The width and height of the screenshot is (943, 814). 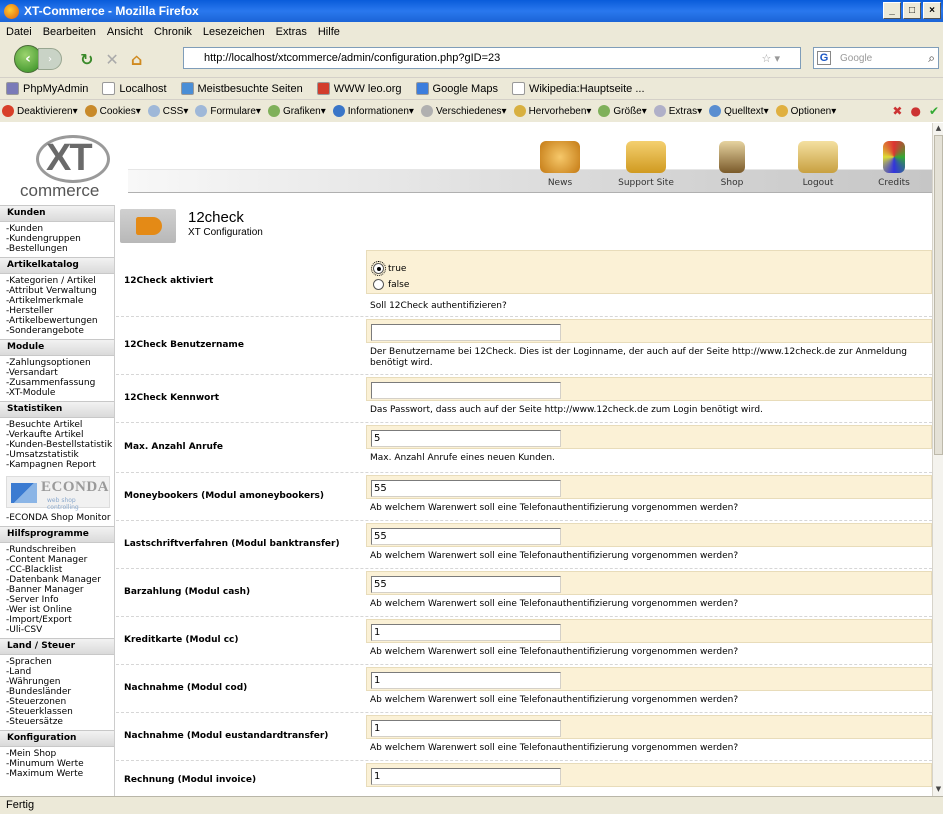 I want to click on sidebar-link: -Kunden-Bestellstatistik, so click(x=57, y=445).